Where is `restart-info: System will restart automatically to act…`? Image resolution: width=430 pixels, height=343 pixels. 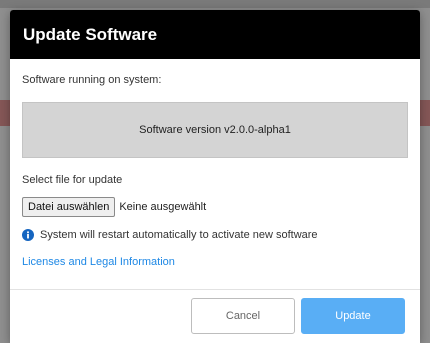
restart-info: System will restart automatically to act… is located at coordinates (215, 235).